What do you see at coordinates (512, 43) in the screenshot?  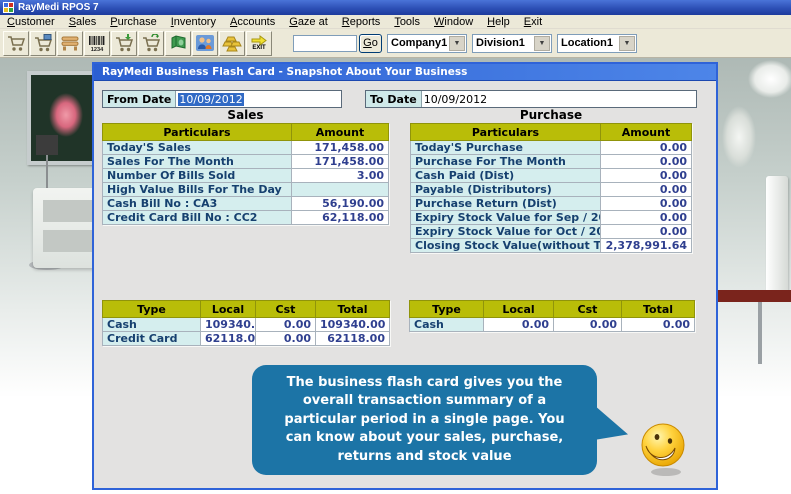 I see `division-select: Division1 ▼` at bounding box center [512, 43].